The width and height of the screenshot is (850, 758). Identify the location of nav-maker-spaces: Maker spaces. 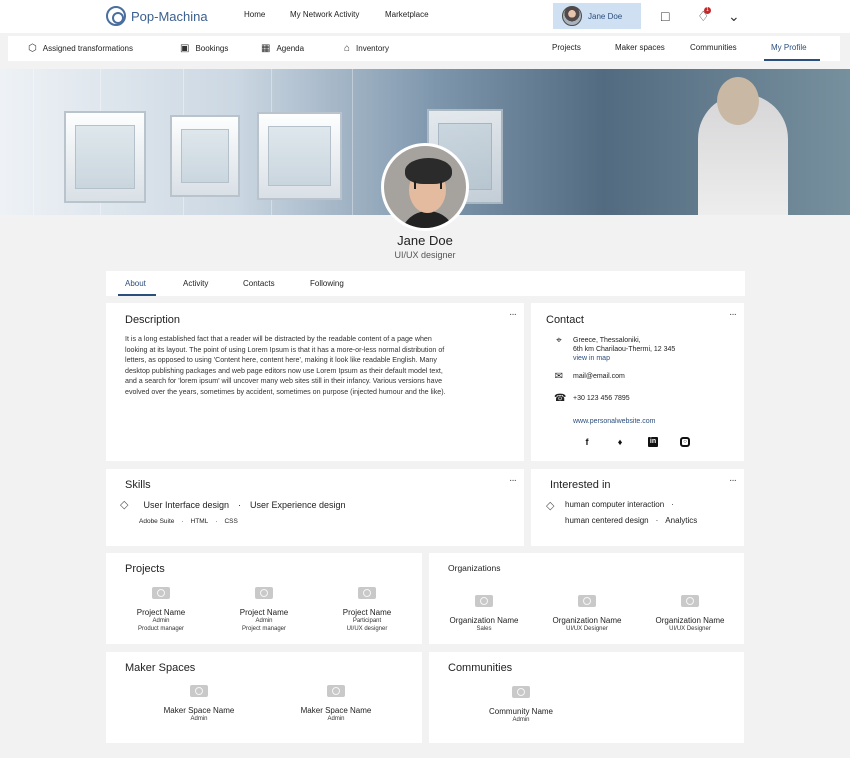
(640, 47).